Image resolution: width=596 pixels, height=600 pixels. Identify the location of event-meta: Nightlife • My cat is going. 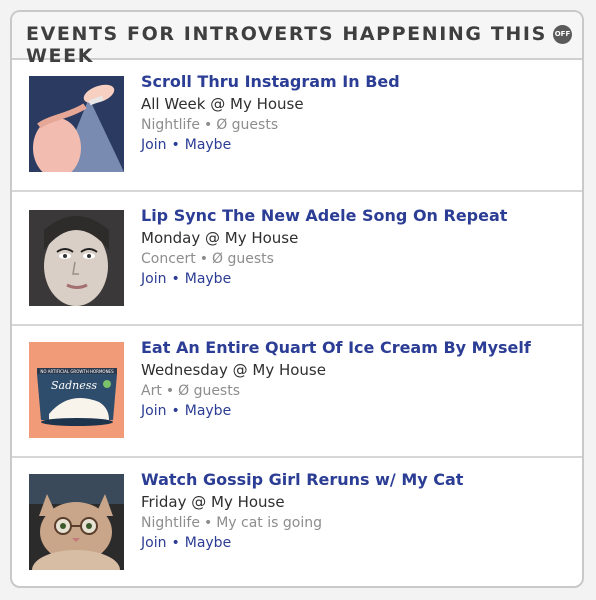
(302, 523).